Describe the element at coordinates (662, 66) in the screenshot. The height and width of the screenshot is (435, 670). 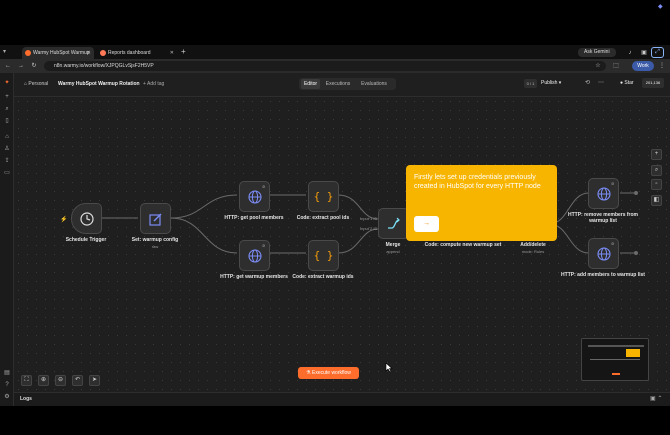
I see `menu-icon: ⋮` at that location.